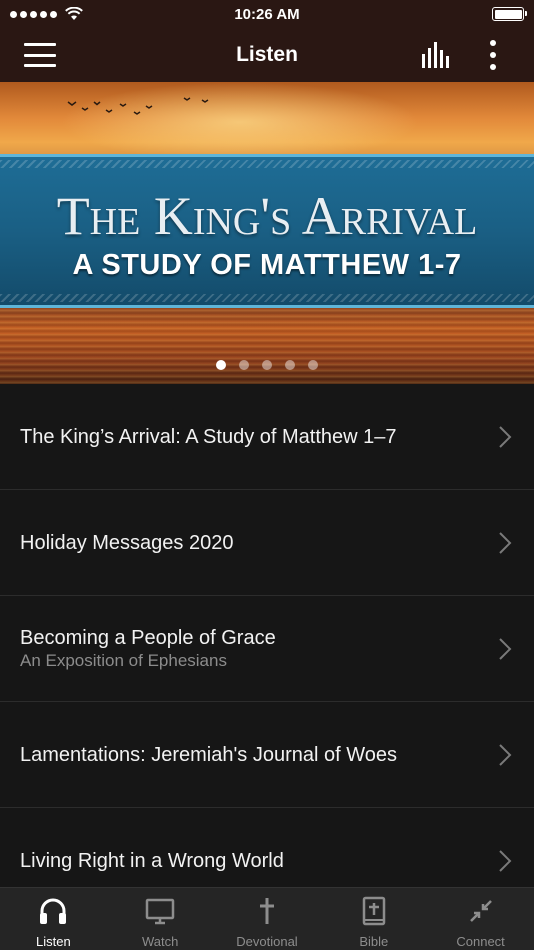  Describe the element at coordinates (152, 860) in the screenshot. I see `series-title: Living Right in a Wrong World` at that location.